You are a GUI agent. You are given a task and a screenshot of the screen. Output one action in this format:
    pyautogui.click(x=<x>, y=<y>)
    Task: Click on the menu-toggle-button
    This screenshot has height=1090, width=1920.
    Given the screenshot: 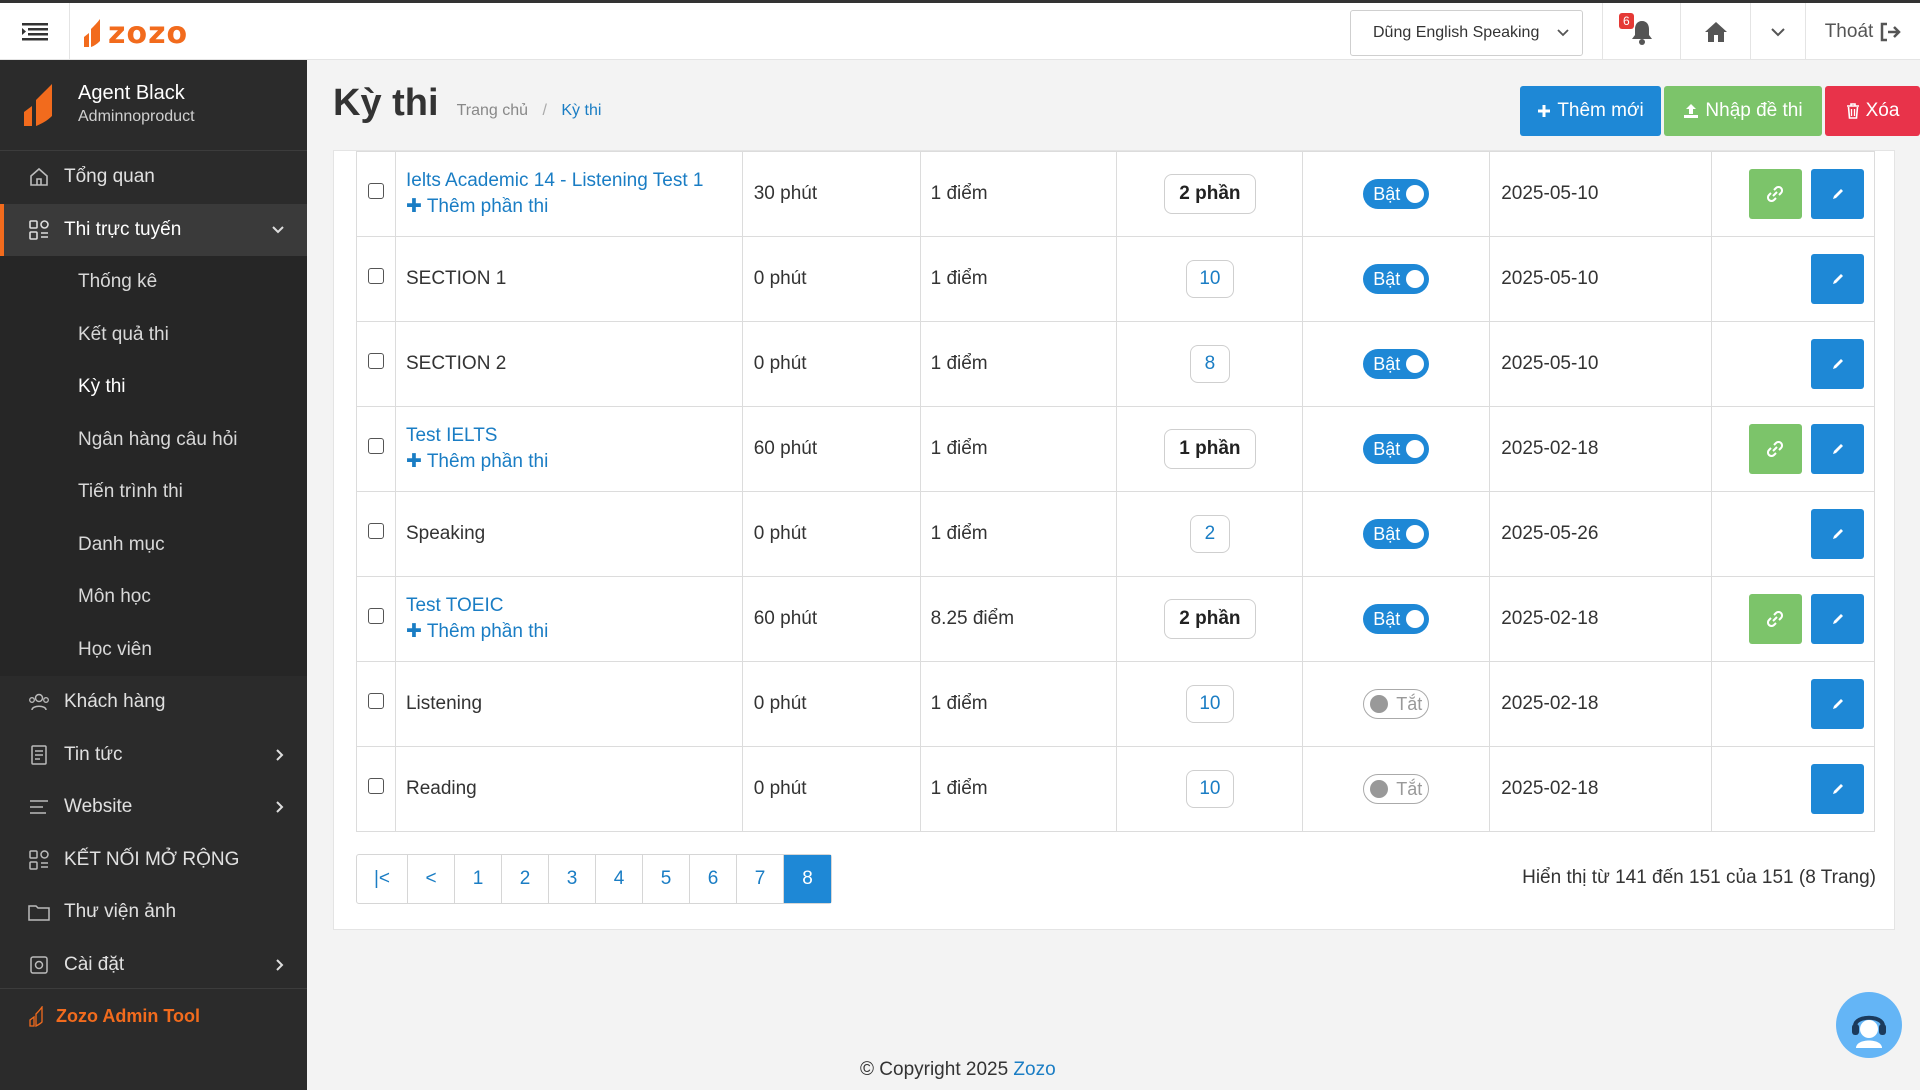 What is the action you would take?
    pyautogui.click(x=35, y=31)
    